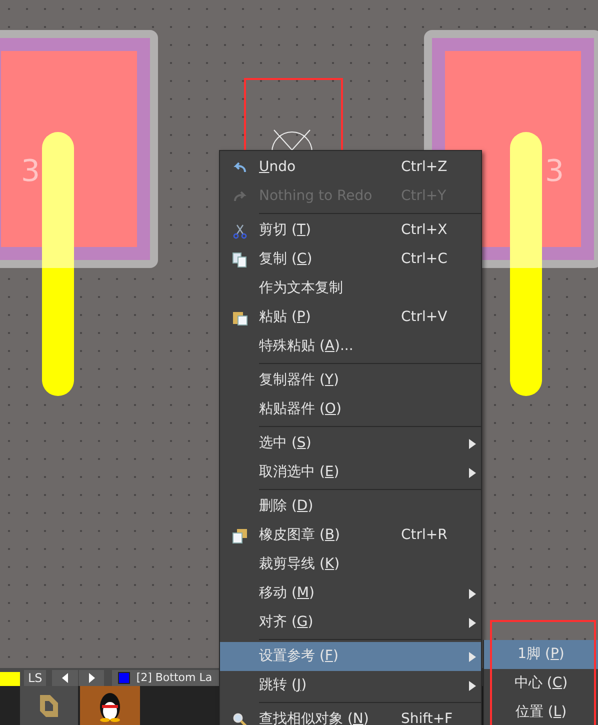 This screenshot has height=725, width=598. What do you see at coordinates (541, 711) in the screenshot?
I see `menu-item: 位置 (L)` at bounding box center [541, 711].